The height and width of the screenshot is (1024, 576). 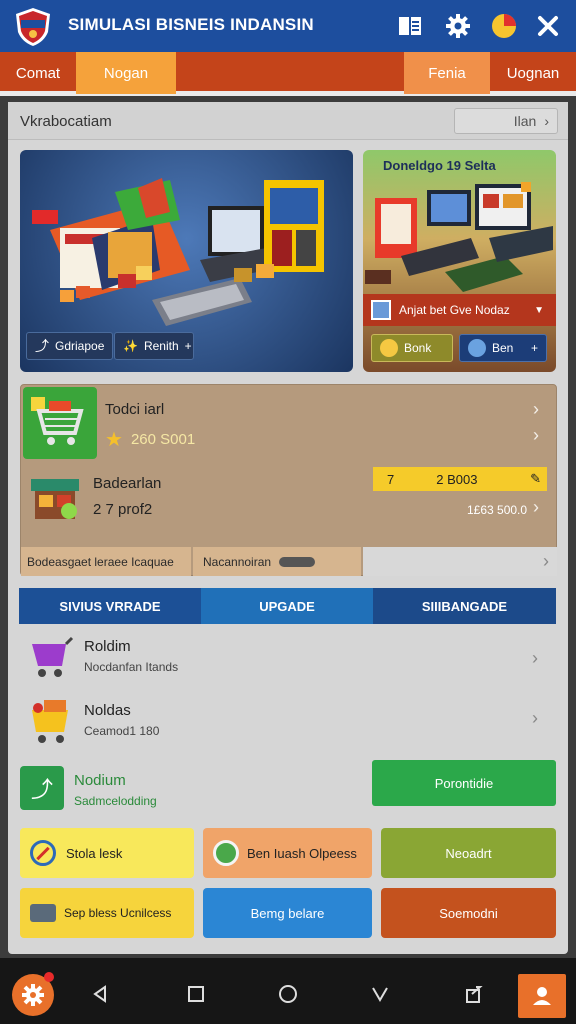 What do you see at coordinates (410, 26) in the screenshot?
I see `book-icon` at bounding box center [410, 26].